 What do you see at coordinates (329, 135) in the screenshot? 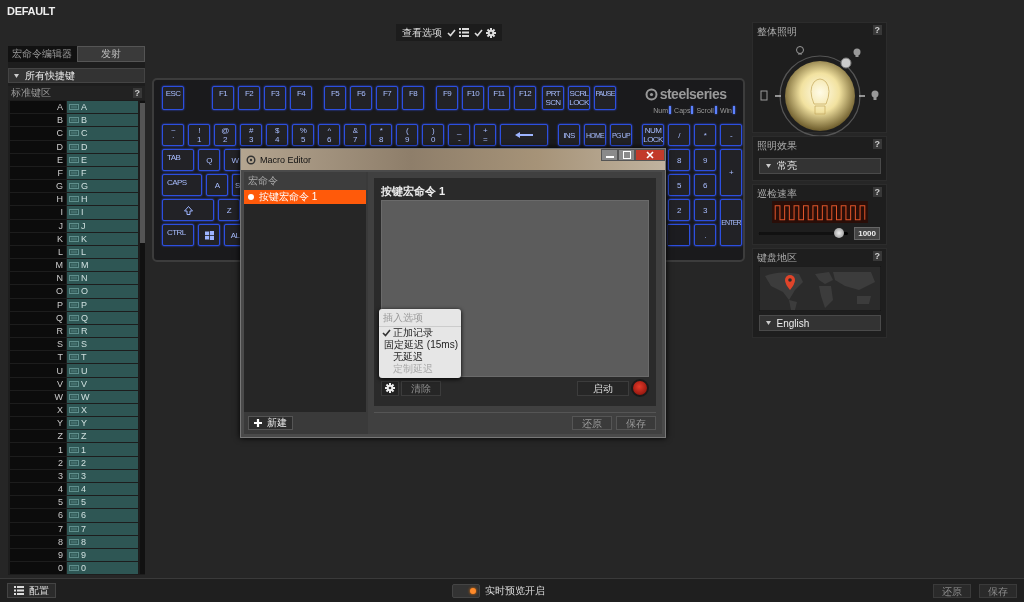
I see `keyboard-key: ^ 6` at bounding box center [329, 135].